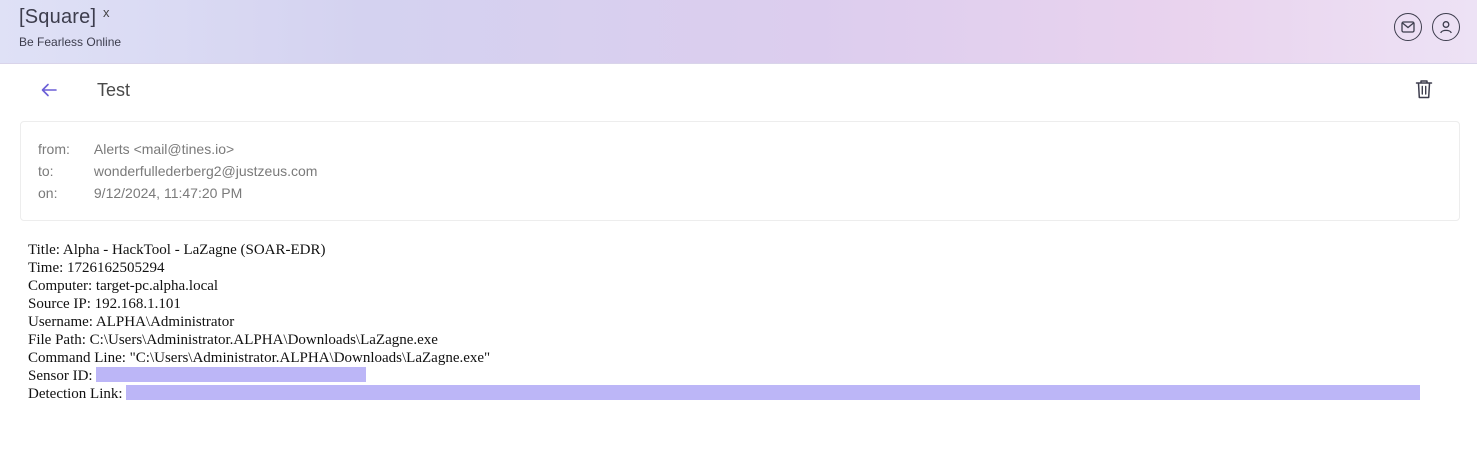  I want to click on app-title: [Square], so click(58, 17).